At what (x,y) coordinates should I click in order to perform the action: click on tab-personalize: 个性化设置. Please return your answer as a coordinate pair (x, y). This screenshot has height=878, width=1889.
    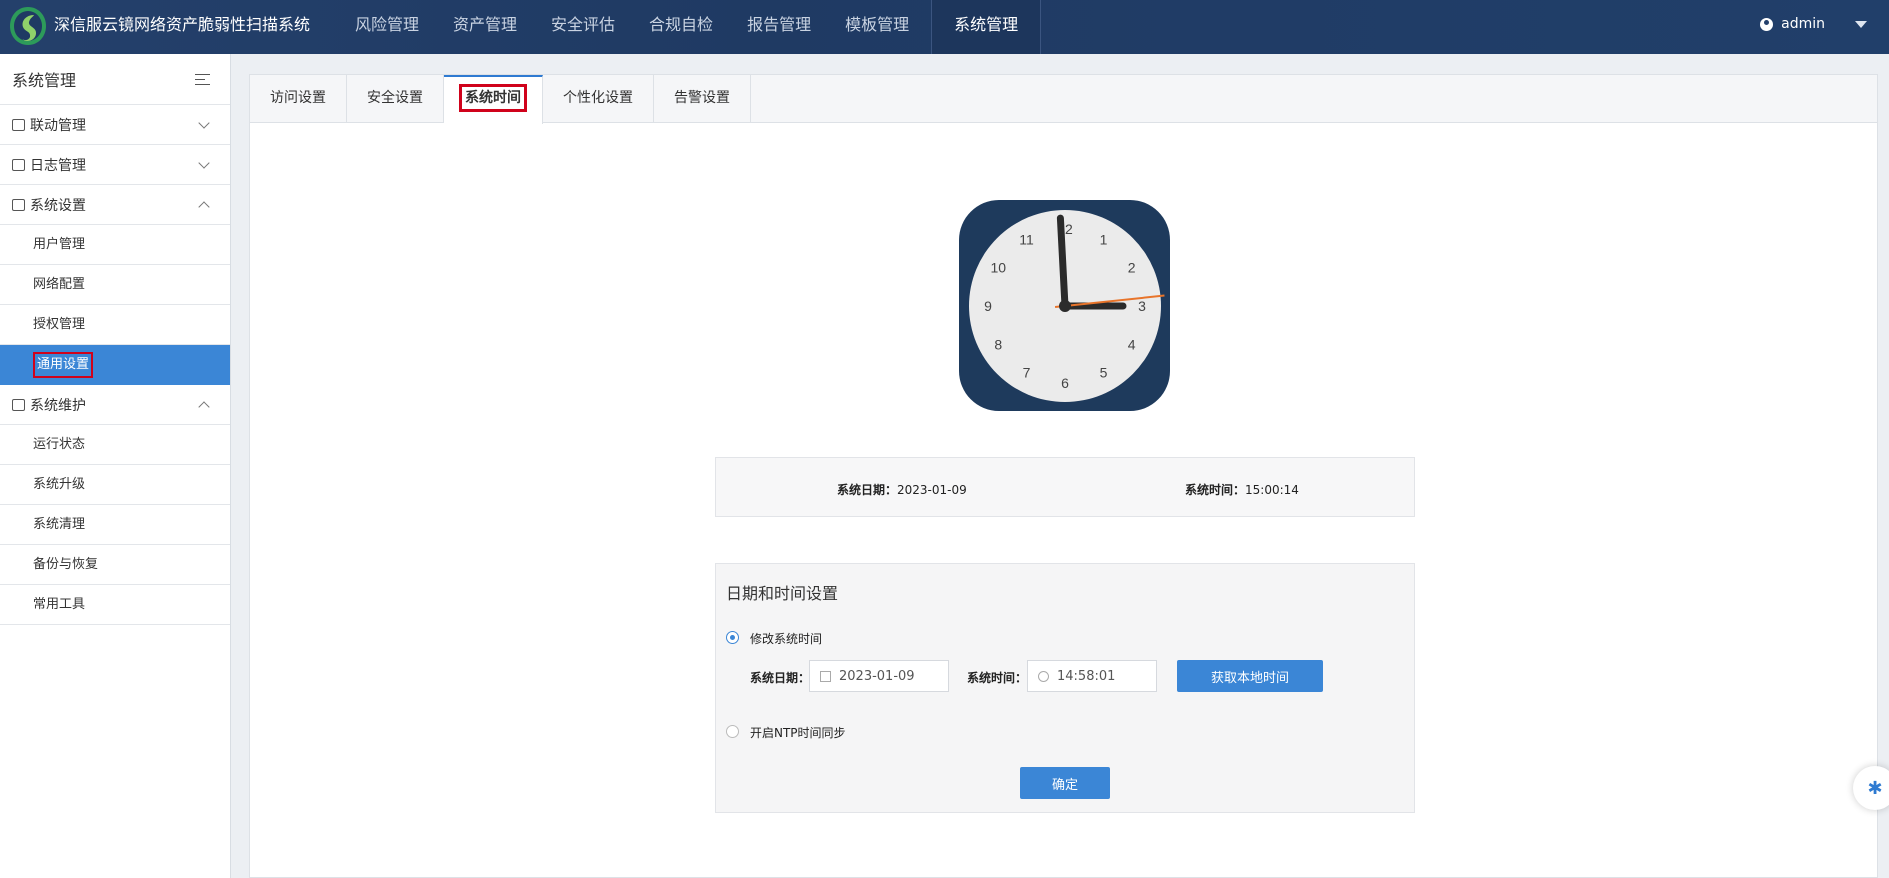
    Looking at the image, I should click on (598, 99).